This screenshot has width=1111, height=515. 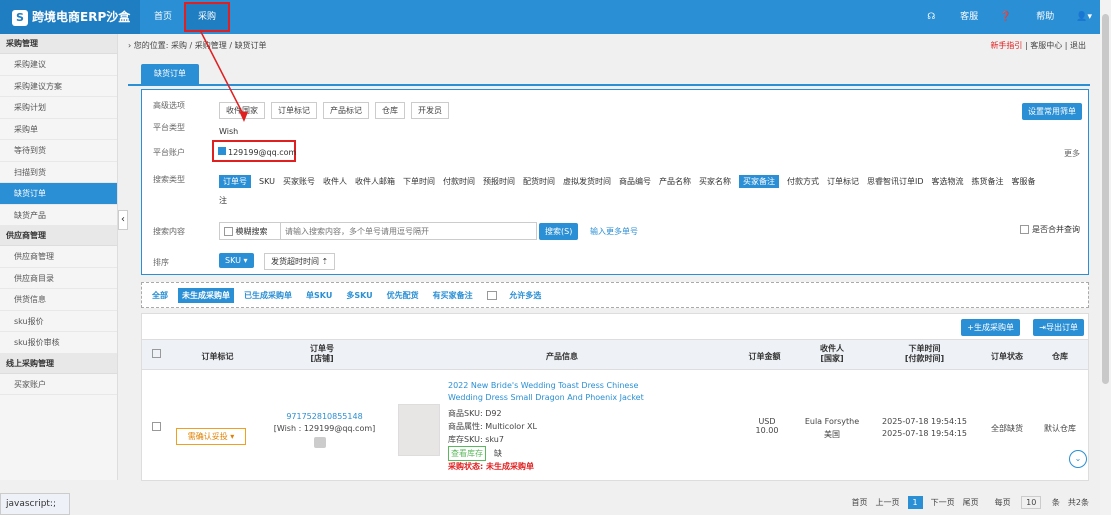 I want to click on next-page: 下一页, so click(x=943, y=502).